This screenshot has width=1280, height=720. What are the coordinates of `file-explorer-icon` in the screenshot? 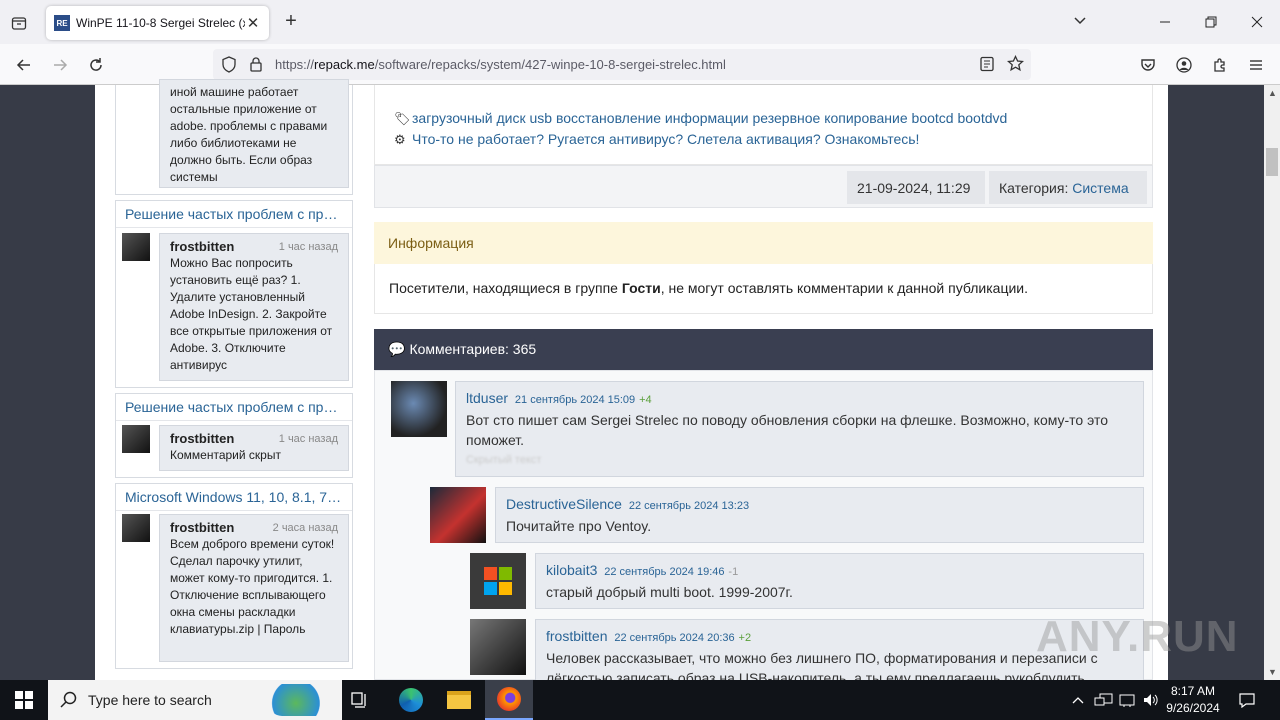 It's located at (459, 700).